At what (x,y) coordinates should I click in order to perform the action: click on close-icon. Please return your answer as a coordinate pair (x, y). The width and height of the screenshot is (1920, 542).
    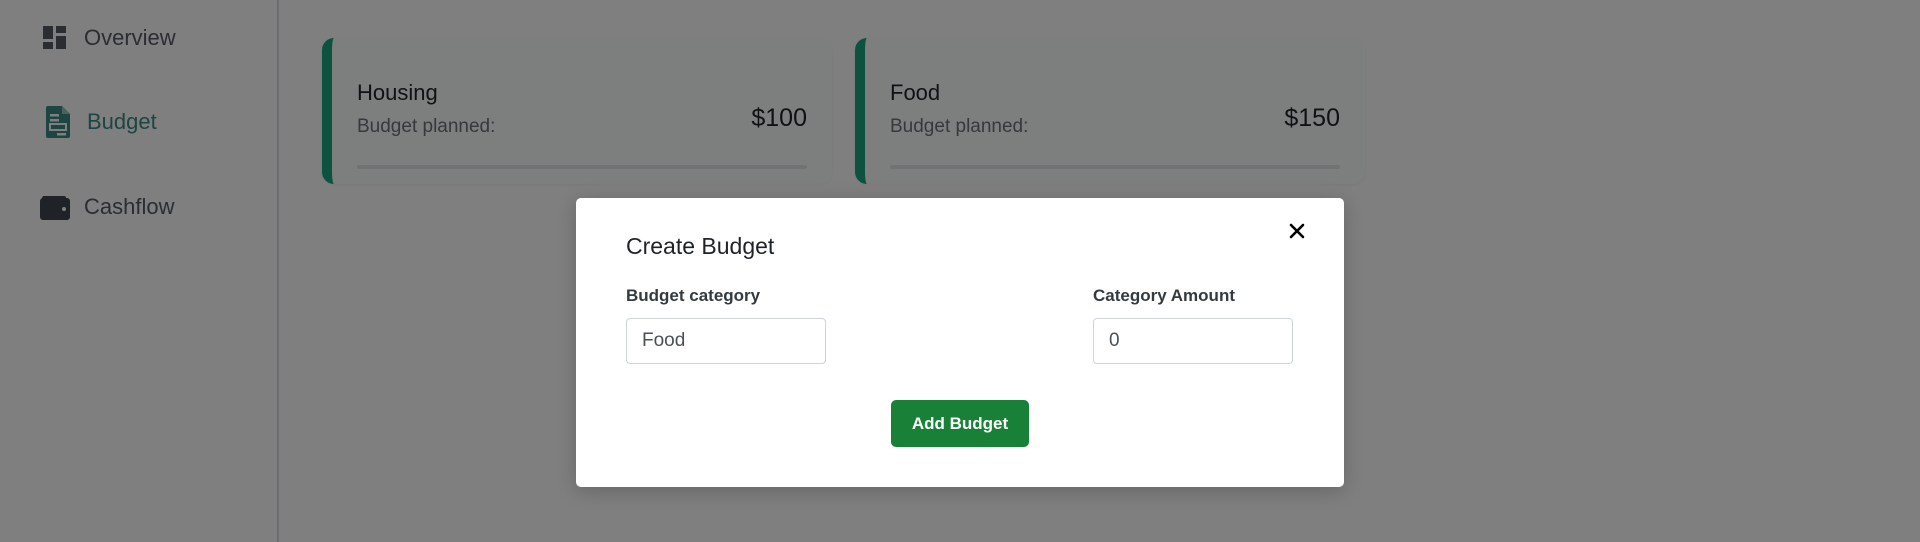
    Looking at the image, I should click on (1297, 233).